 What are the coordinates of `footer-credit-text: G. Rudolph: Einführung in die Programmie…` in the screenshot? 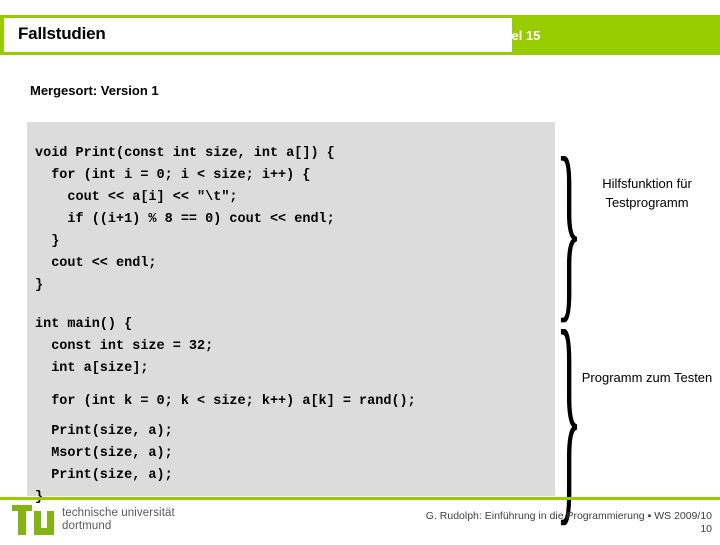 It's located at (568, 516).